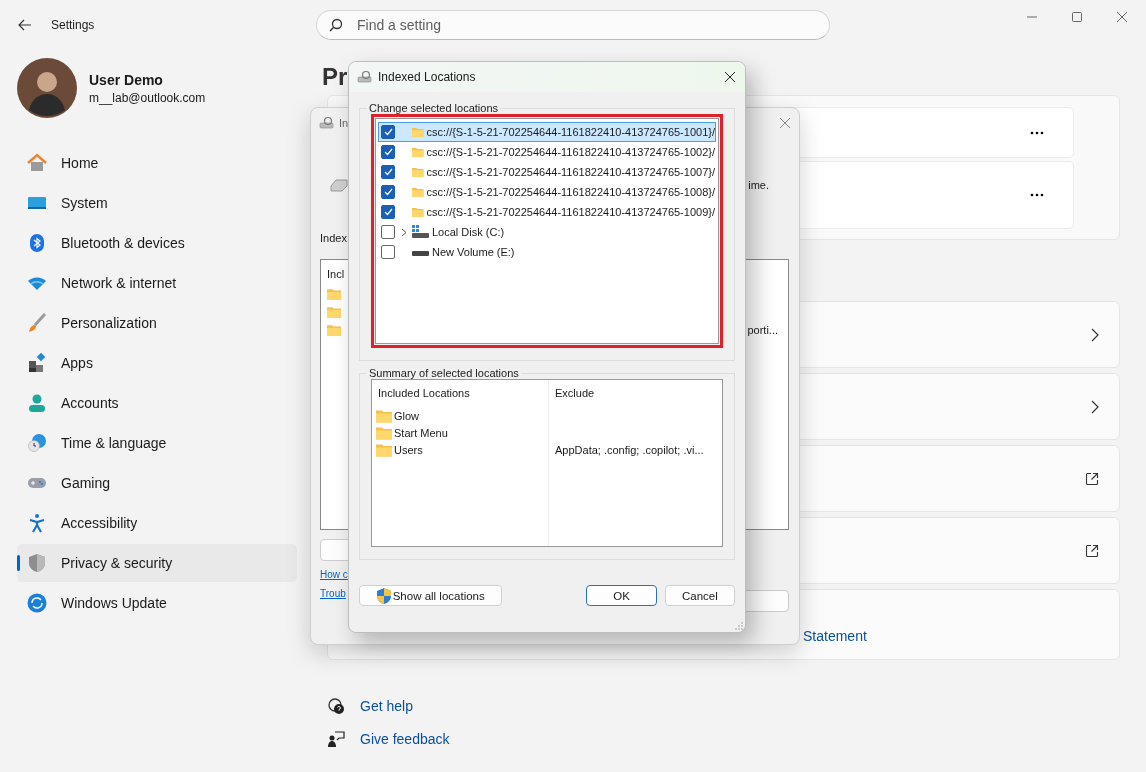  I want to click on table-cell: Start Menu, so click(421, 432).